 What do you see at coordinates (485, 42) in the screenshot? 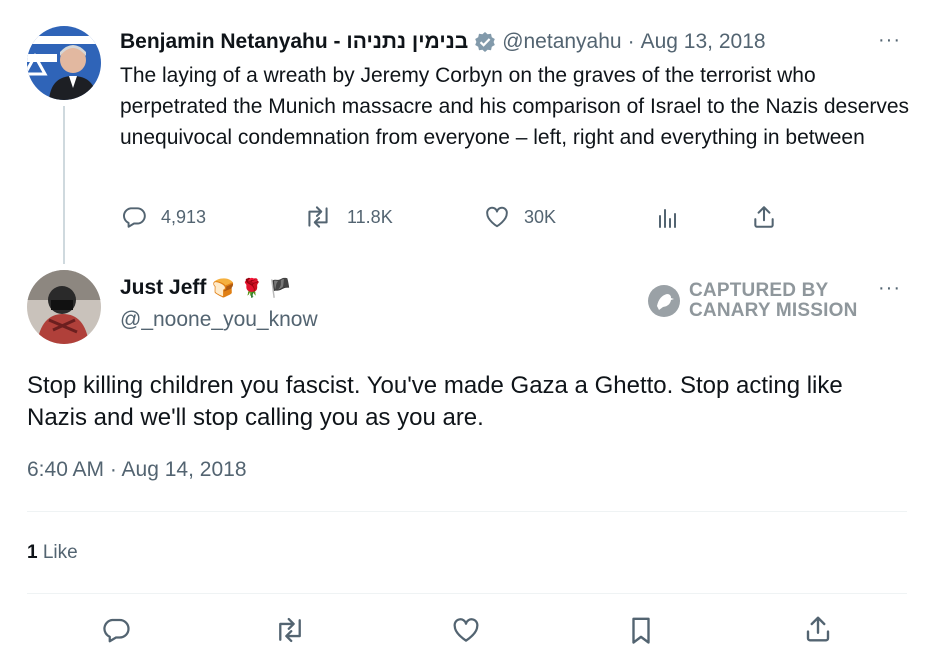
I see `verified-badge-icon` at bounding box center [485, 42].